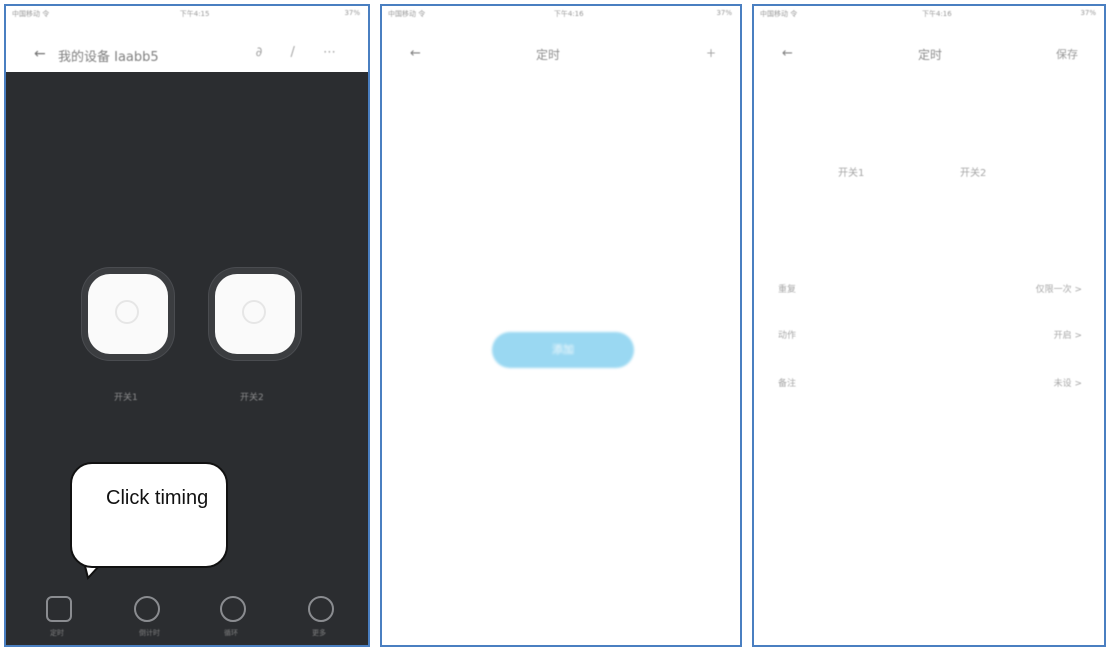  What do you see at coordinates (930, 385) in the screenshot?
I see `note-row: 备注 未设 >` at bounding box center [930, 385].